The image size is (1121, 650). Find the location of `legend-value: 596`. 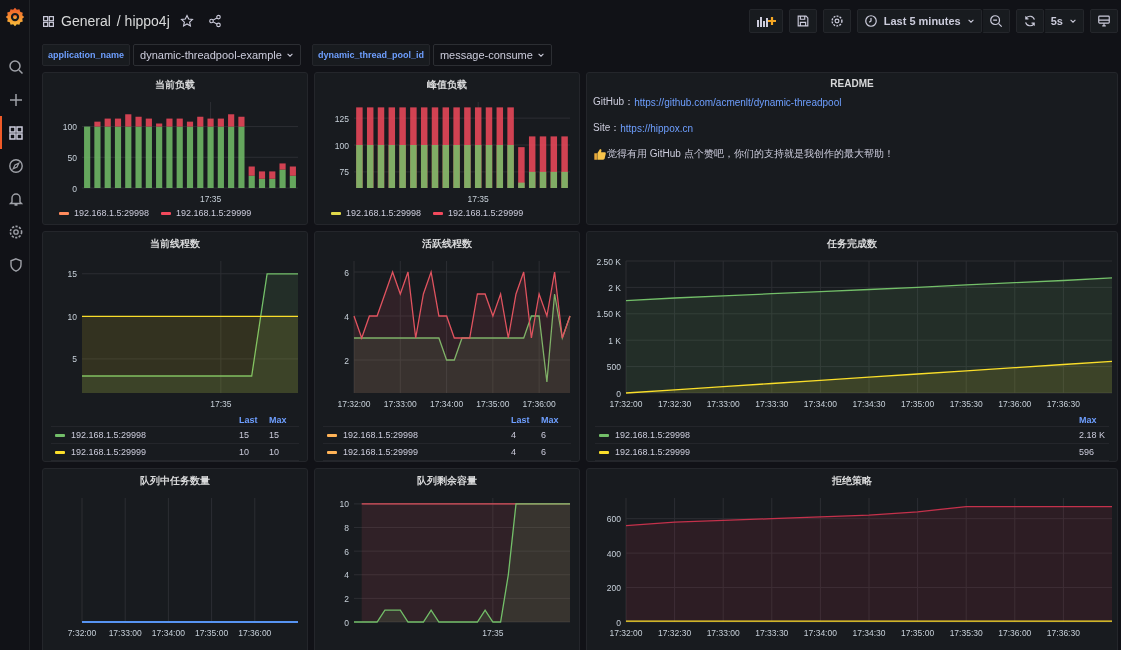

legend-value: 596 is located at coordinates (1087, 452).